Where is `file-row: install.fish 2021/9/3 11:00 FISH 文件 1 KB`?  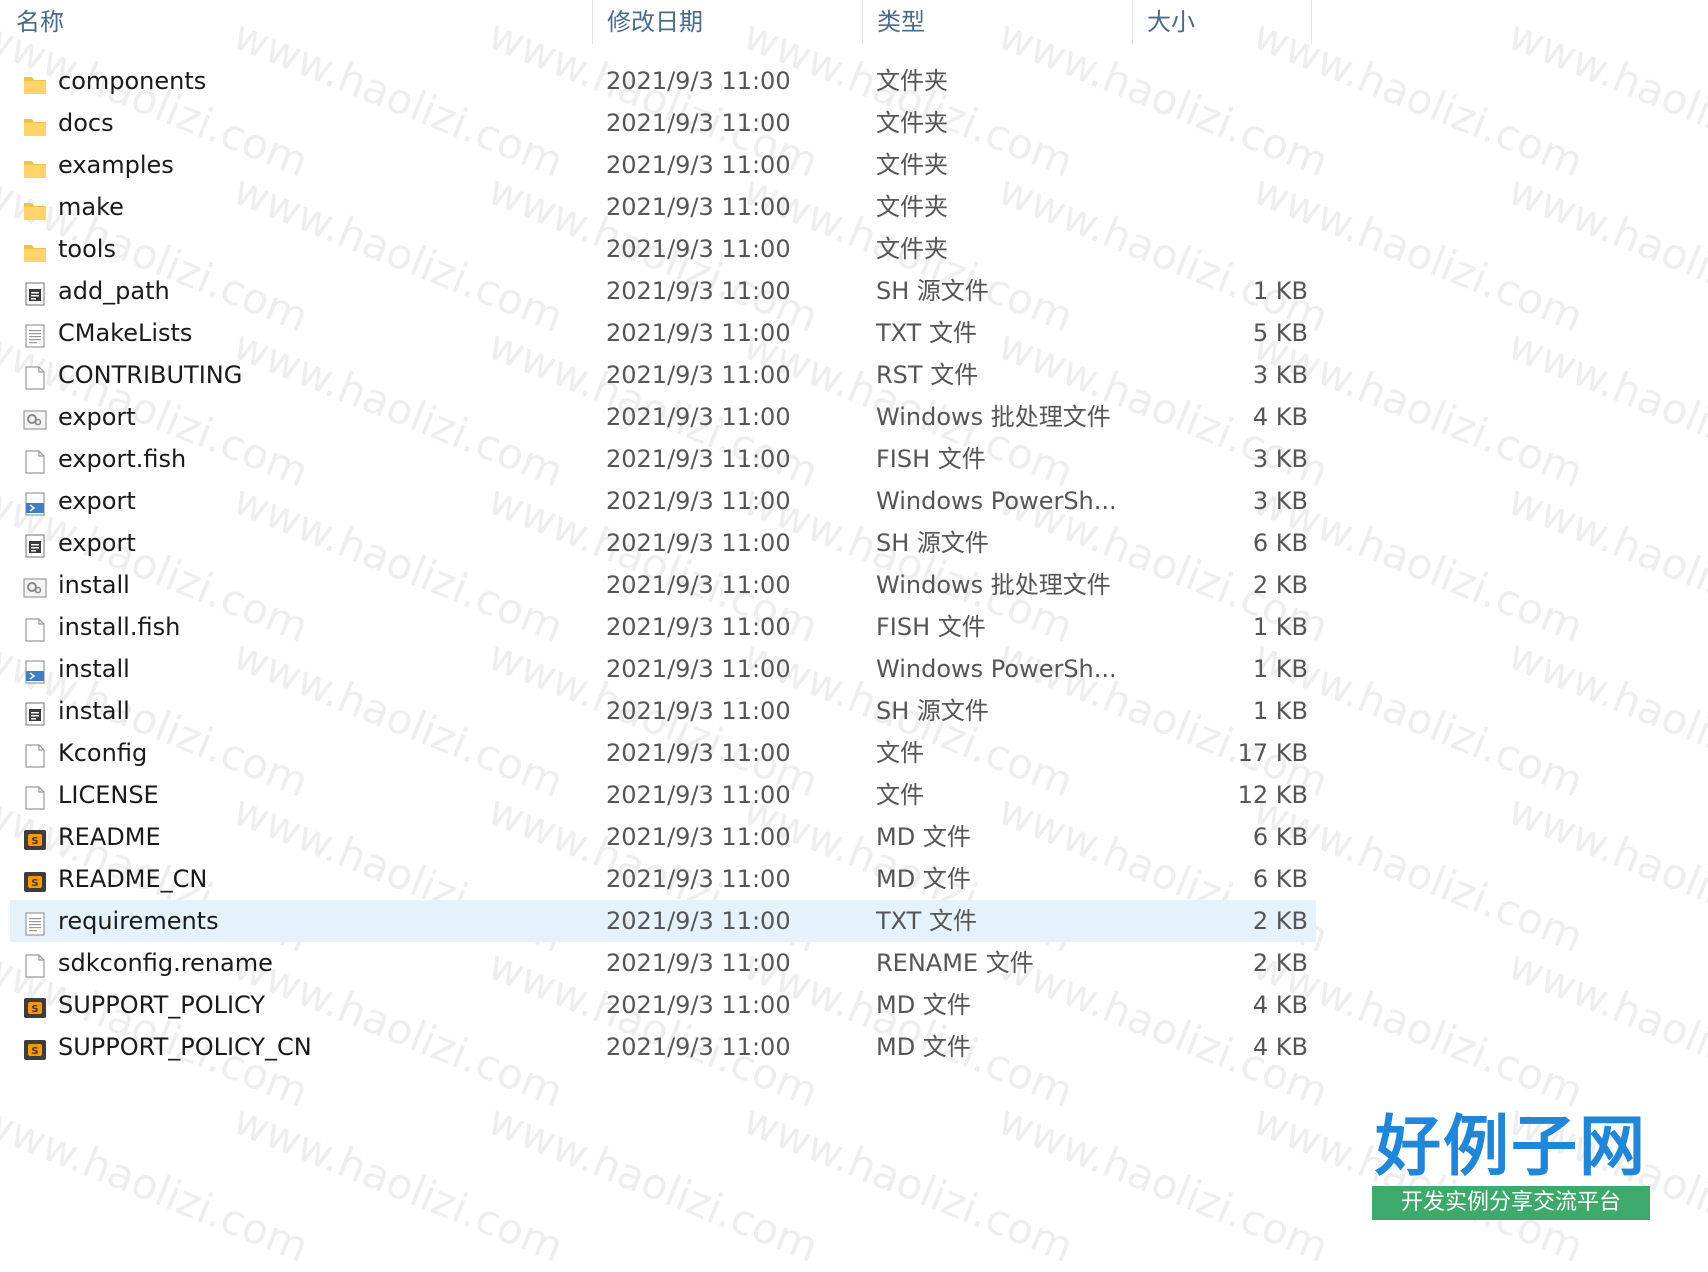
file-row: install.fish 2021/9/3 11:00 FISH 文件 1 KB is located at coordinates (663, 627).